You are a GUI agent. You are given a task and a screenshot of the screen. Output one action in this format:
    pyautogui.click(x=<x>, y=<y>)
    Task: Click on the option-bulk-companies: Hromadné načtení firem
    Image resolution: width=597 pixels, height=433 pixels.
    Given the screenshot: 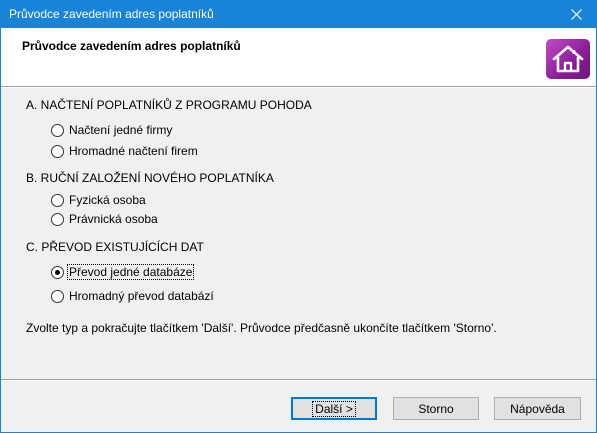 What is the action you would take?
    pyautogui.click(x=125, y=151)
    